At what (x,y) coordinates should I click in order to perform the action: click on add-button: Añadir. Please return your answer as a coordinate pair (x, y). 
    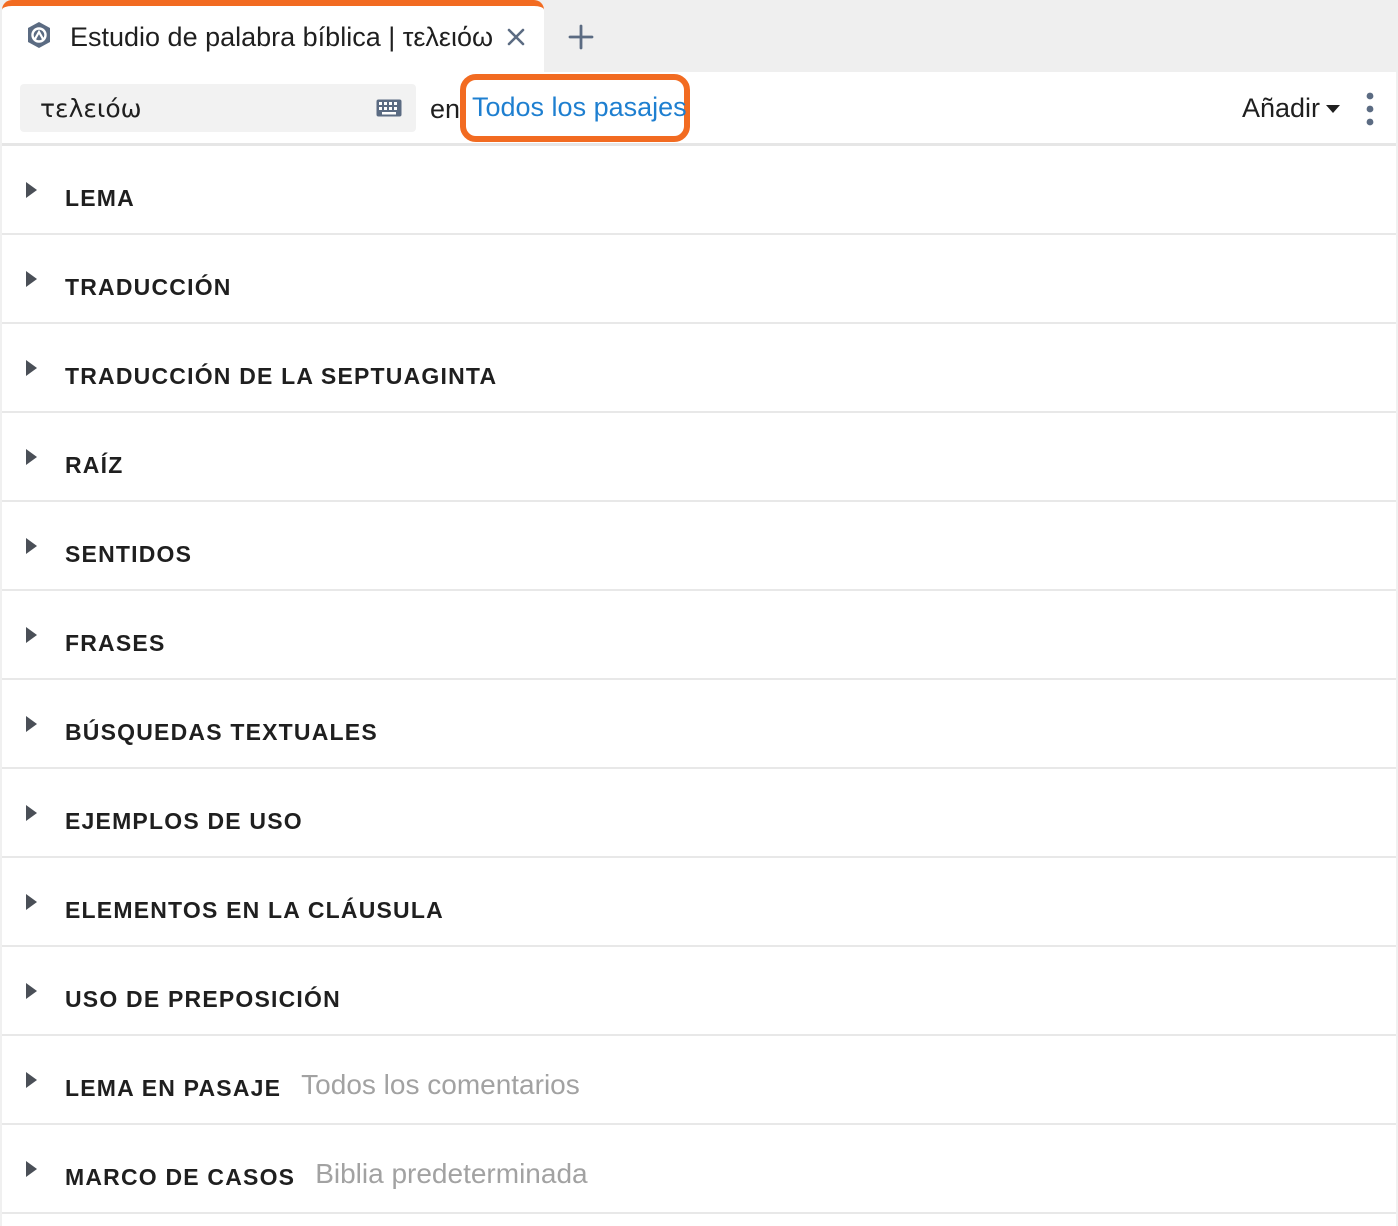
    Looking at the image, I should click on (1291, 108).